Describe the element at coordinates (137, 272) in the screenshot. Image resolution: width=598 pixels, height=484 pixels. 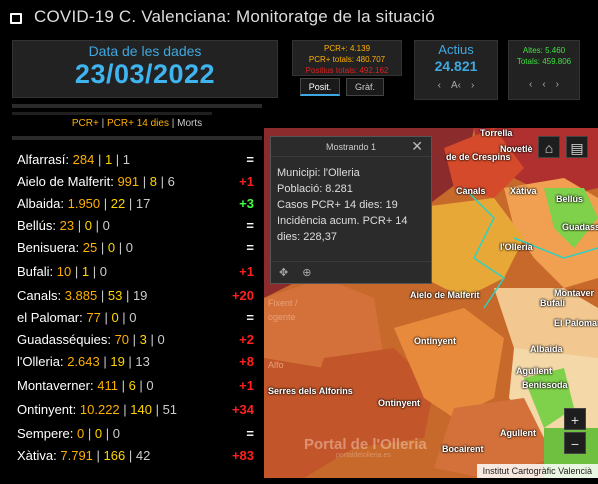
I see `list-item: Bufali: 10 | 1 | 0 +1` at that location.